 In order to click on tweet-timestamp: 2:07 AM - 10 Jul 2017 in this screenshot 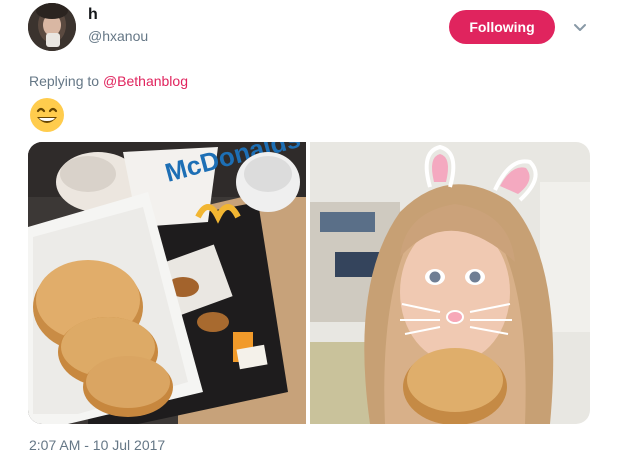, I will do `click(97, 445)`.